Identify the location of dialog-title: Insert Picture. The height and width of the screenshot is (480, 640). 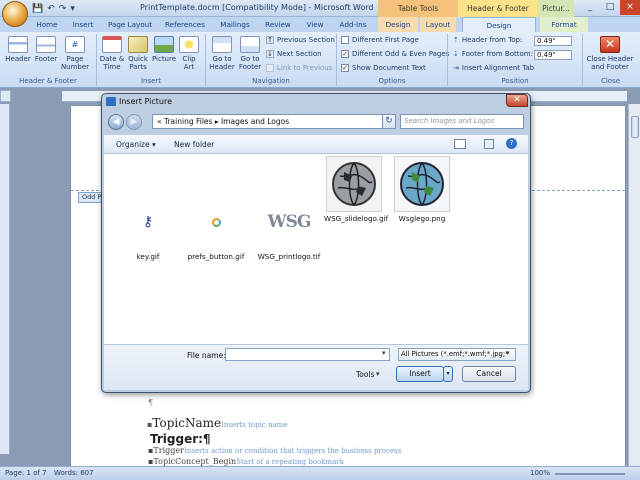
(145, 101).